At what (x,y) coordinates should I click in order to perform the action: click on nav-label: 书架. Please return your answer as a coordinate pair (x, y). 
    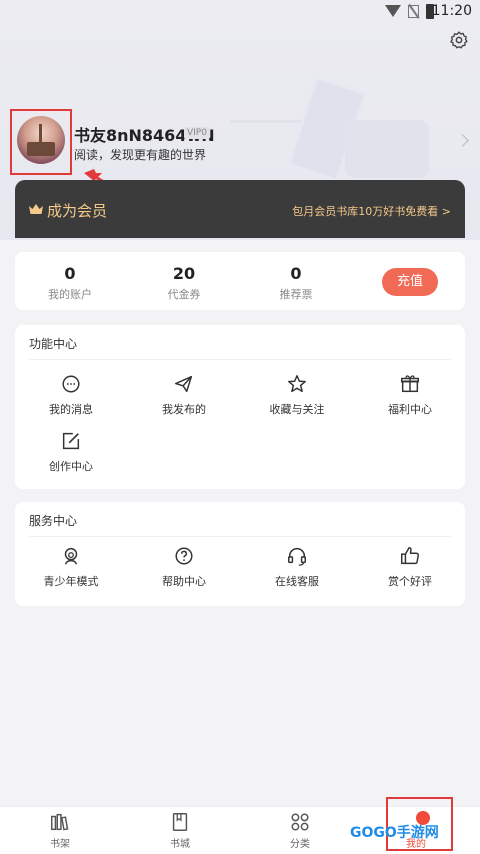
    Looking at the image, I should click on (60, 844).